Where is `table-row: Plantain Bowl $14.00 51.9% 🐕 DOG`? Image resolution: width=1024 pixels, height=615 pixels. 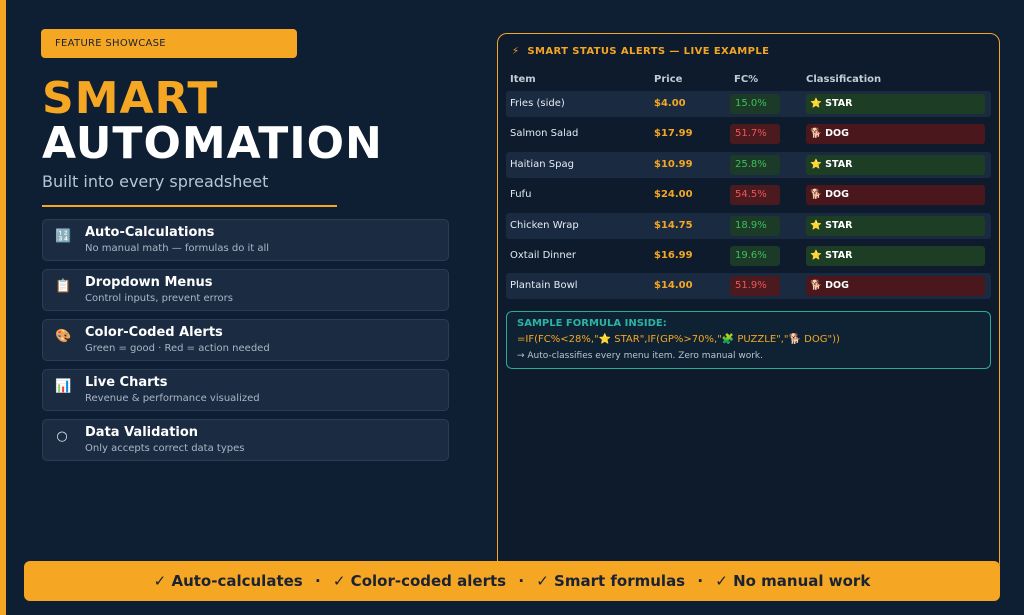
table-row: Plantain Bowl $14.00 51.9% 🐕 DOG is located at coordinates (748, 286).